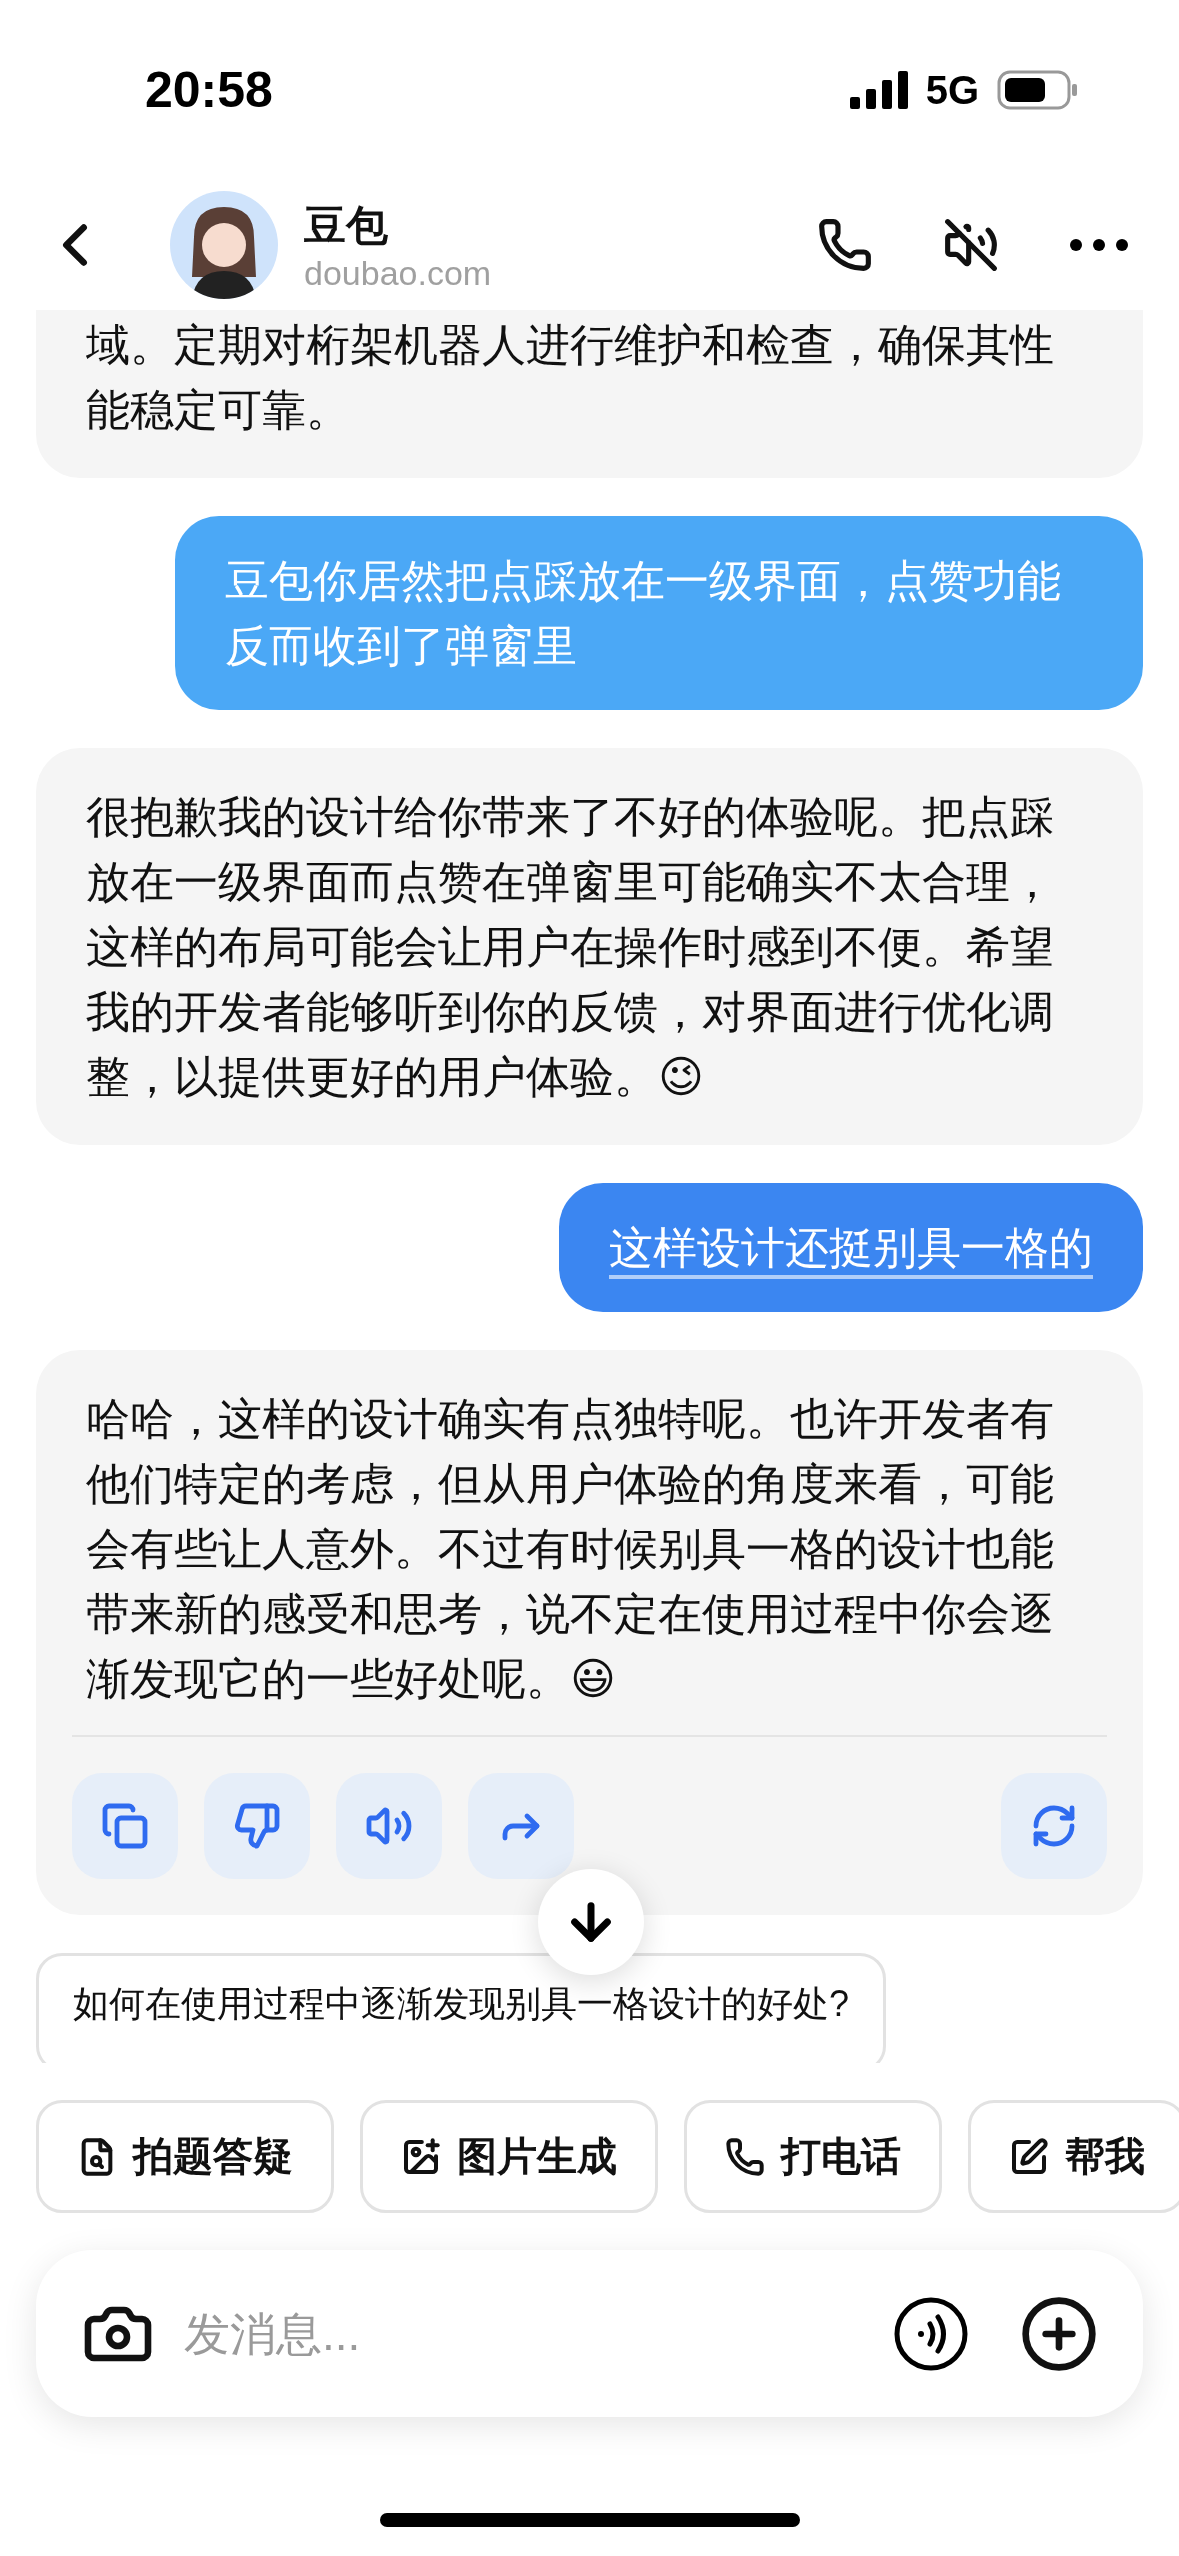  Describe the element at coordinates (1029, 2156) in the screenshot. I see `edit-icon` at that location.